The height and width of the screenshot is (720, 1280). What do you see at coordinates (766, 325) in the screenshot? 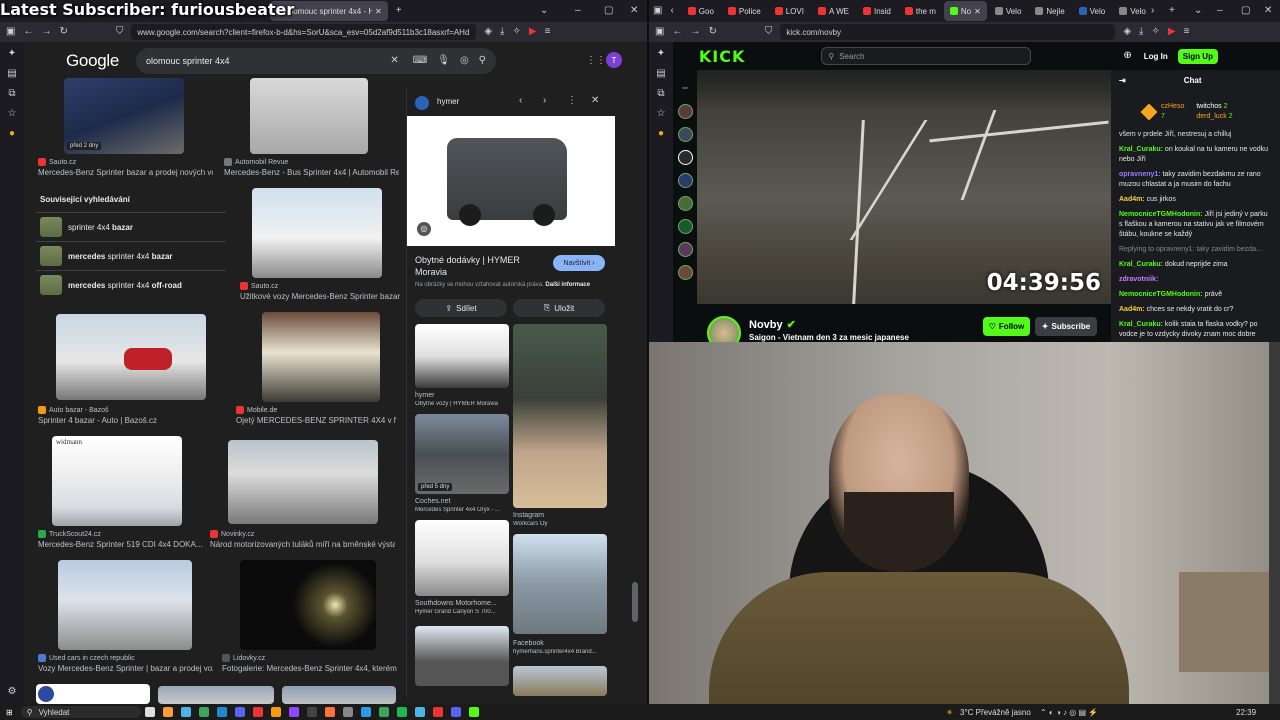
I see `channel-name: Novby` at bounding box center [766, 325].